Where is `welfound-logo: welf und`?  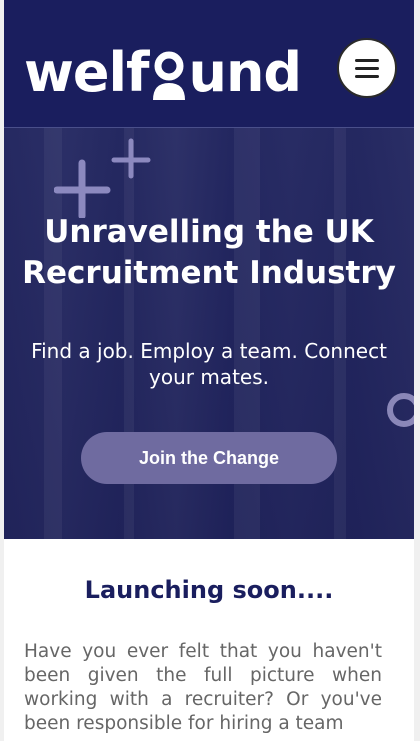
welfound-logo: welf und is located at coordinates (163, 67).